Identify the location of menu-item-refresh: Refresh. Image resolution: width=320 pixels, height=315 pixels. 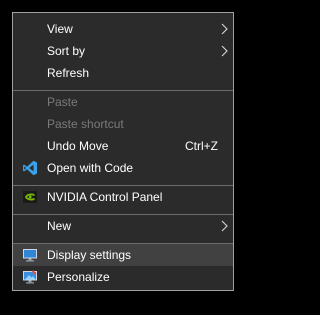
(123, 73).